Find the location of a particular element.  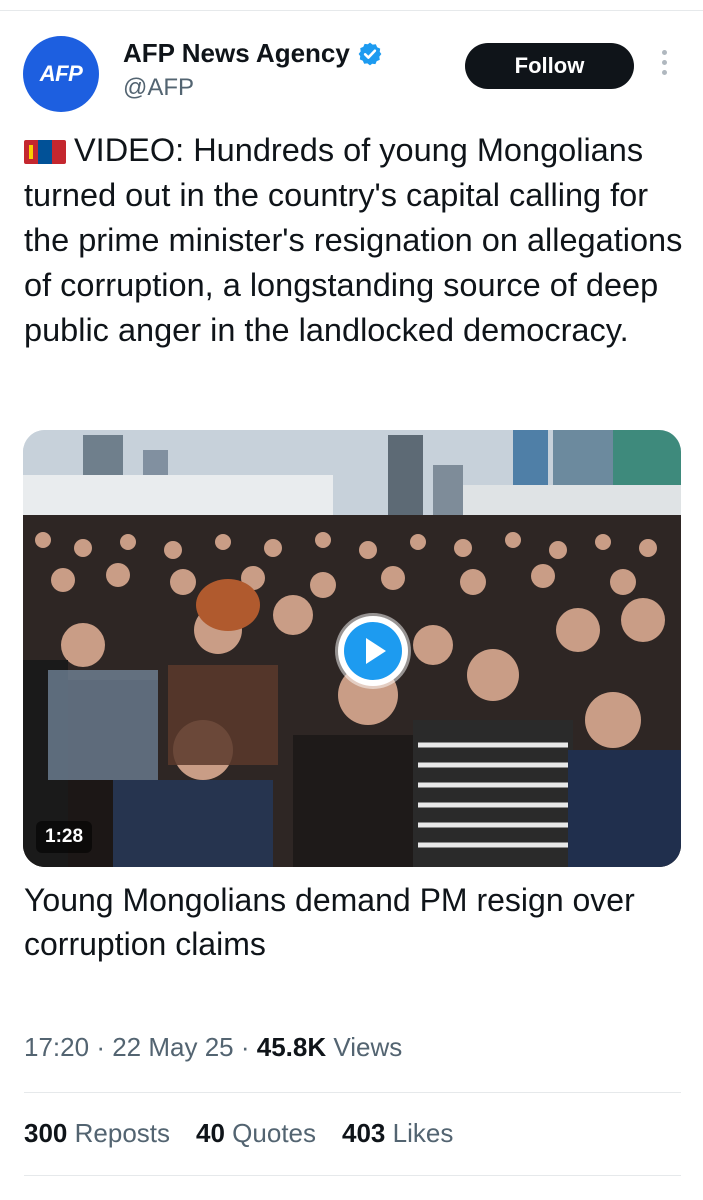

likes-label: Likes is located at coordinates (423, 1133).